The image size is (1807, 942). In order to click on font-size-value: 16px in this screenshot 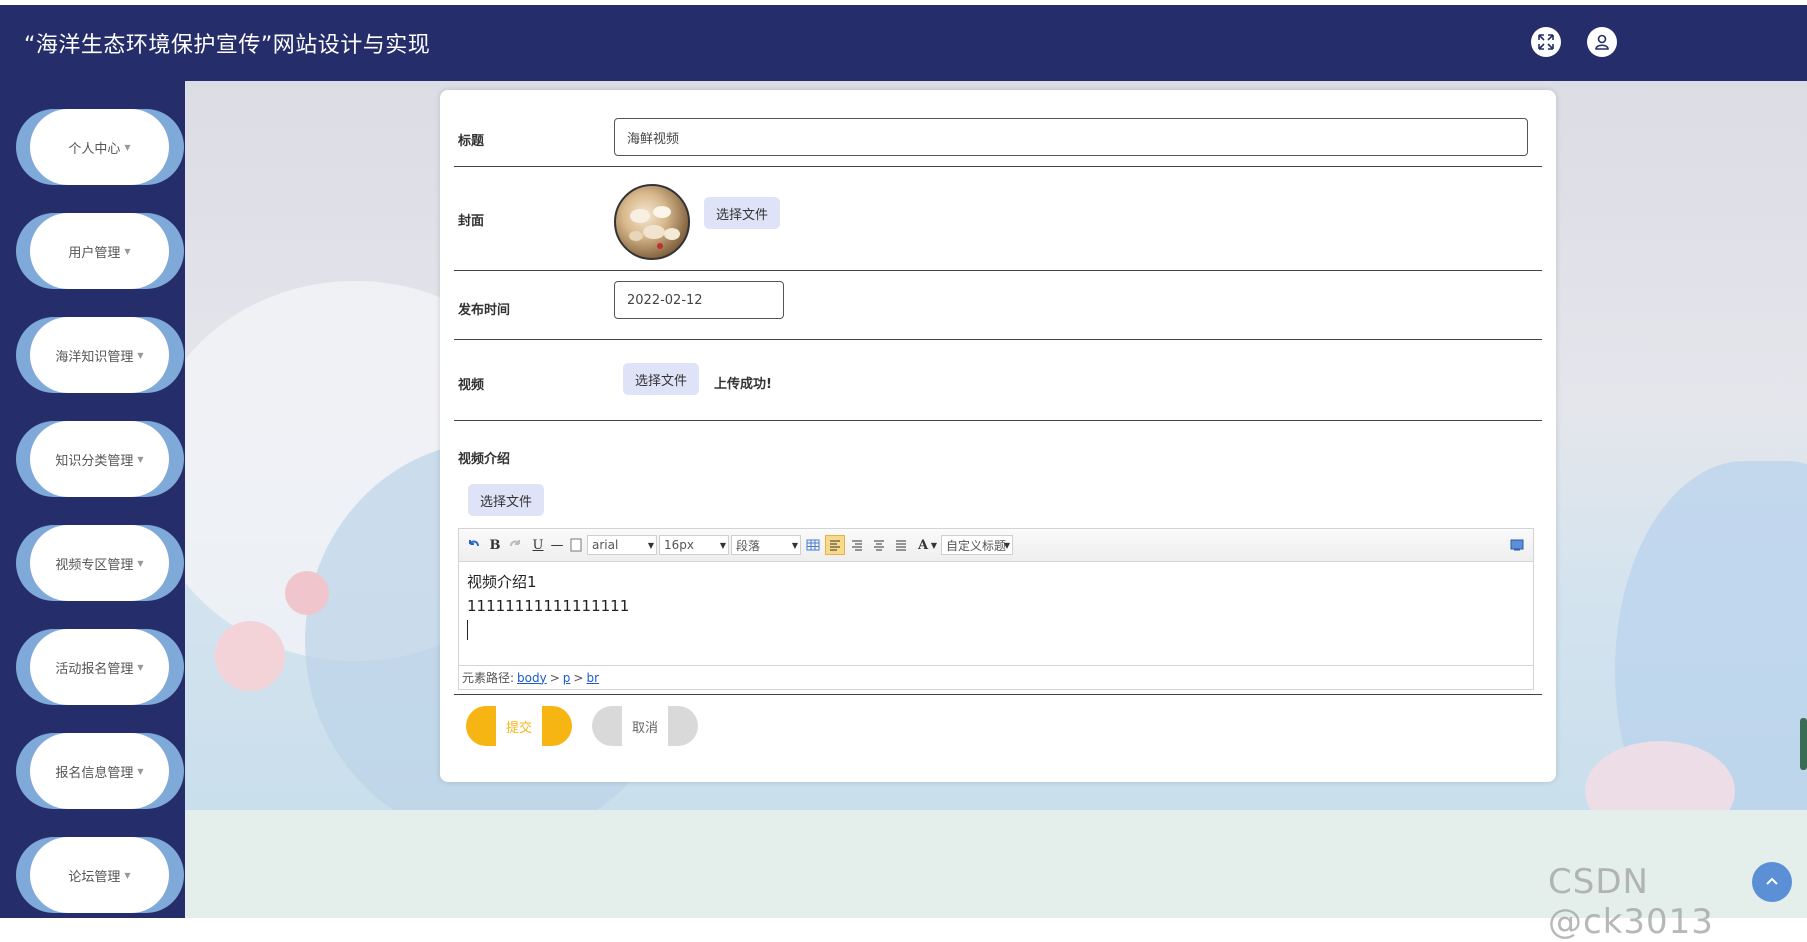, I will do `click(679, 545)`.